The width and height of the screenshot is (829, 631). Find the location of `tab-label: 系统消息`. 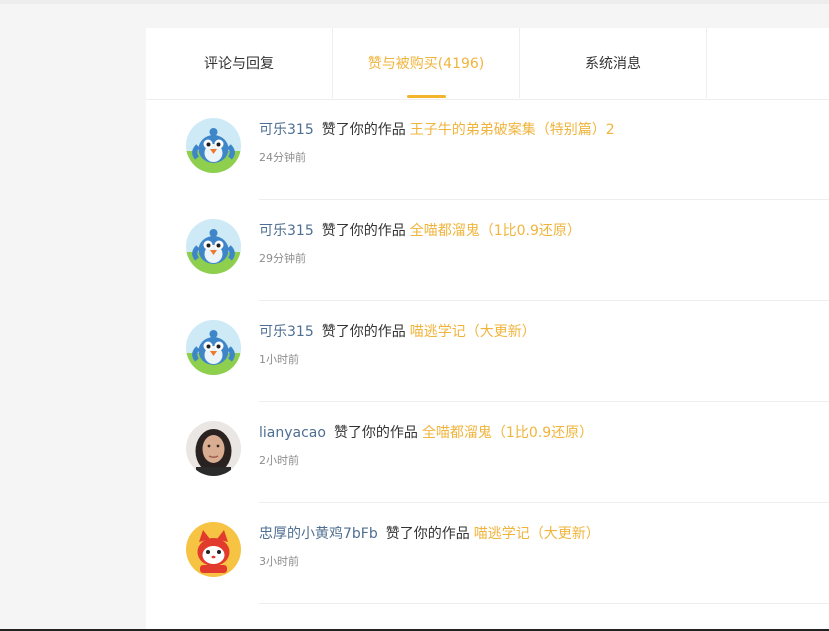

tab-label: 系统消息 is located at coordinates (613, 64).